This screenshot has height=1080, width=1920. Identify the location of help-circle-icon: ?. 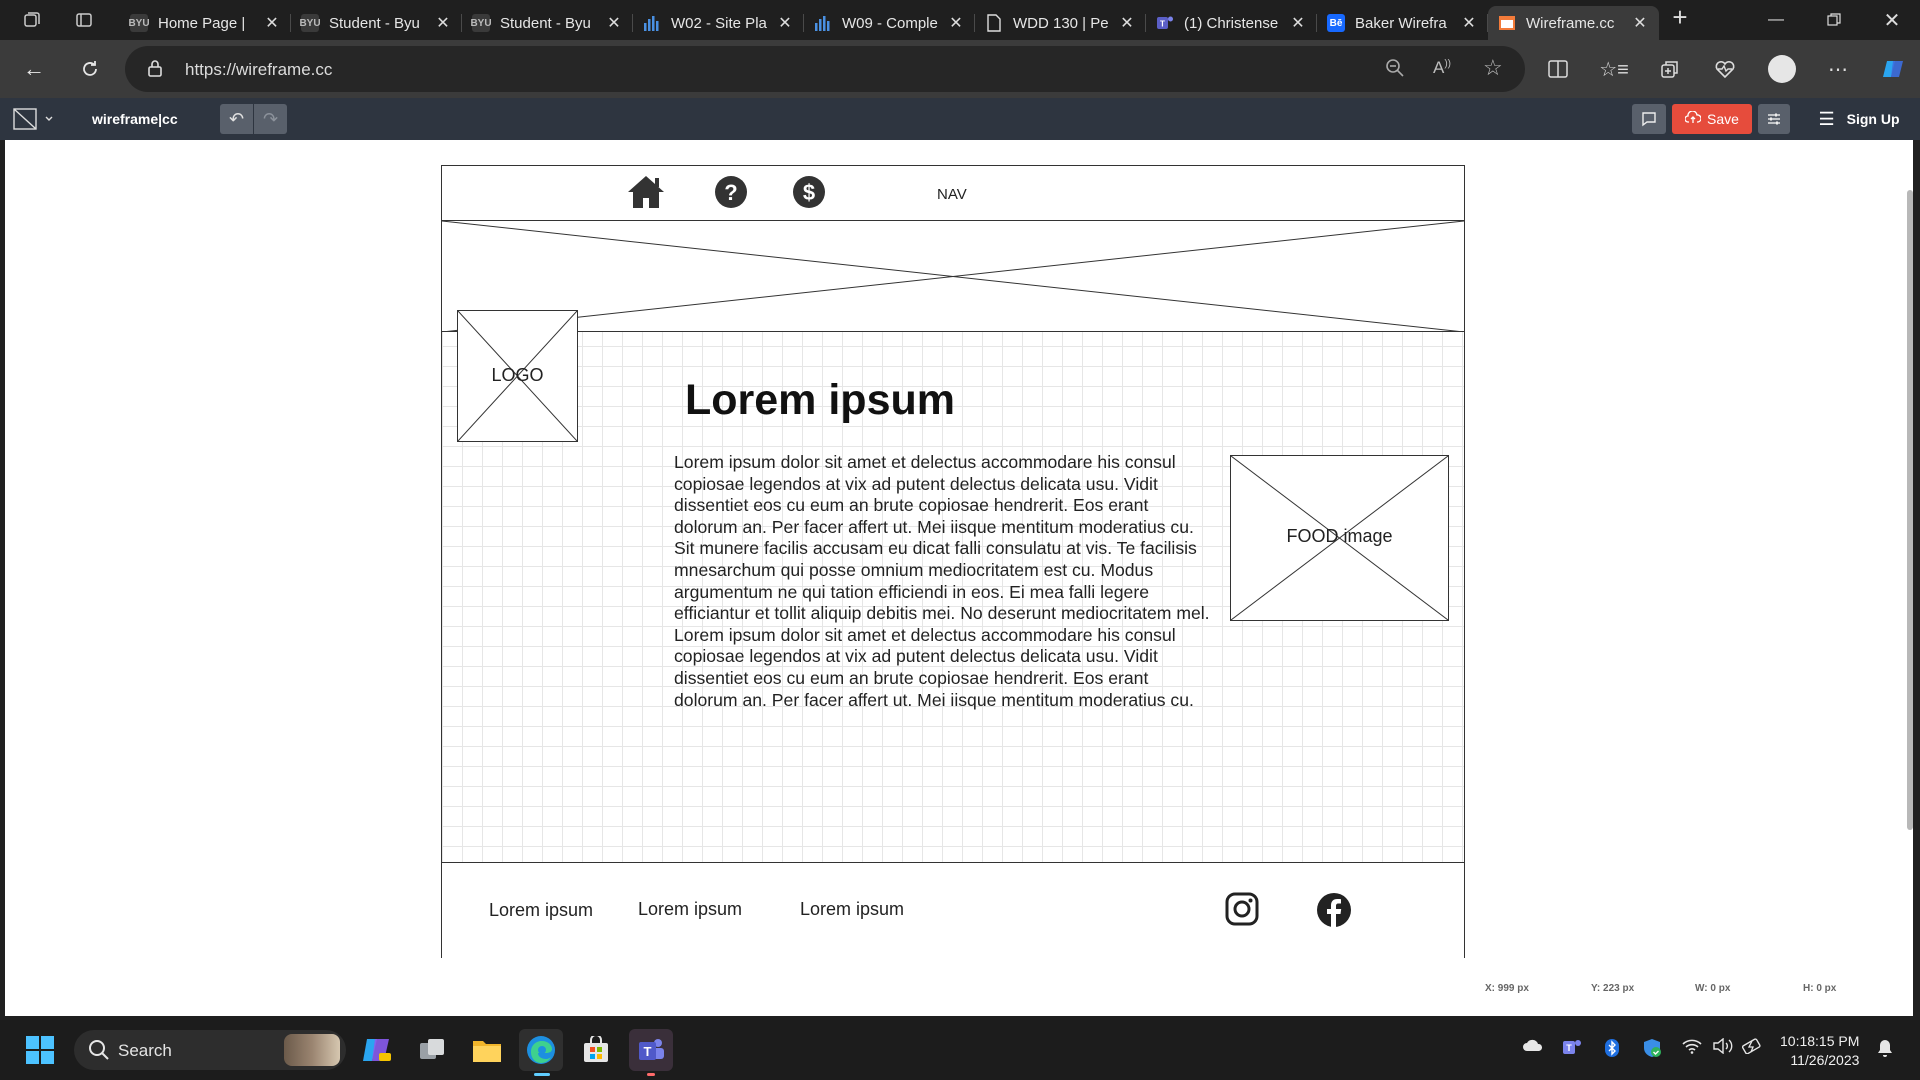
(731, 194).